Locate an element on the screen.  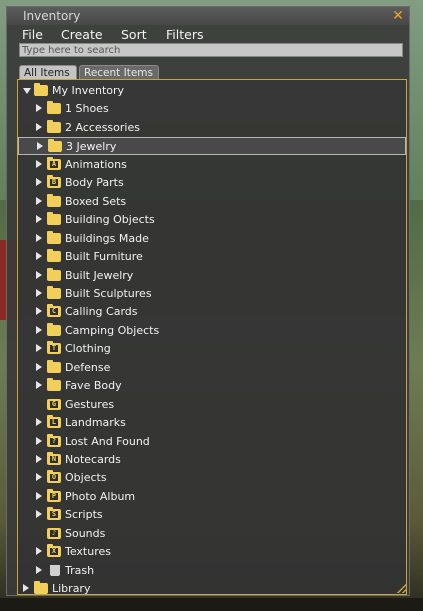
menu-create: Create is located at coordinates (82, 34).